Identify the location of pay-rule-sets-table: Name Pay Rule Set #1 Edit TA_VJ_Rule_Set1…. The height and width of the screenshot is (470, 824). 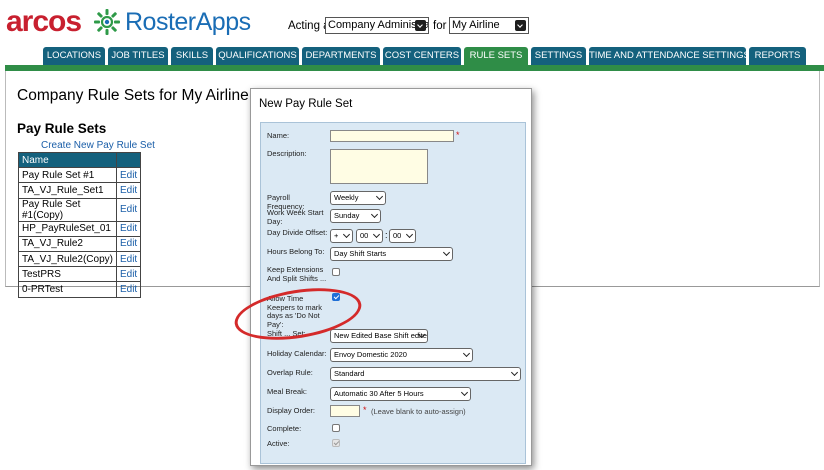
(80, 224).